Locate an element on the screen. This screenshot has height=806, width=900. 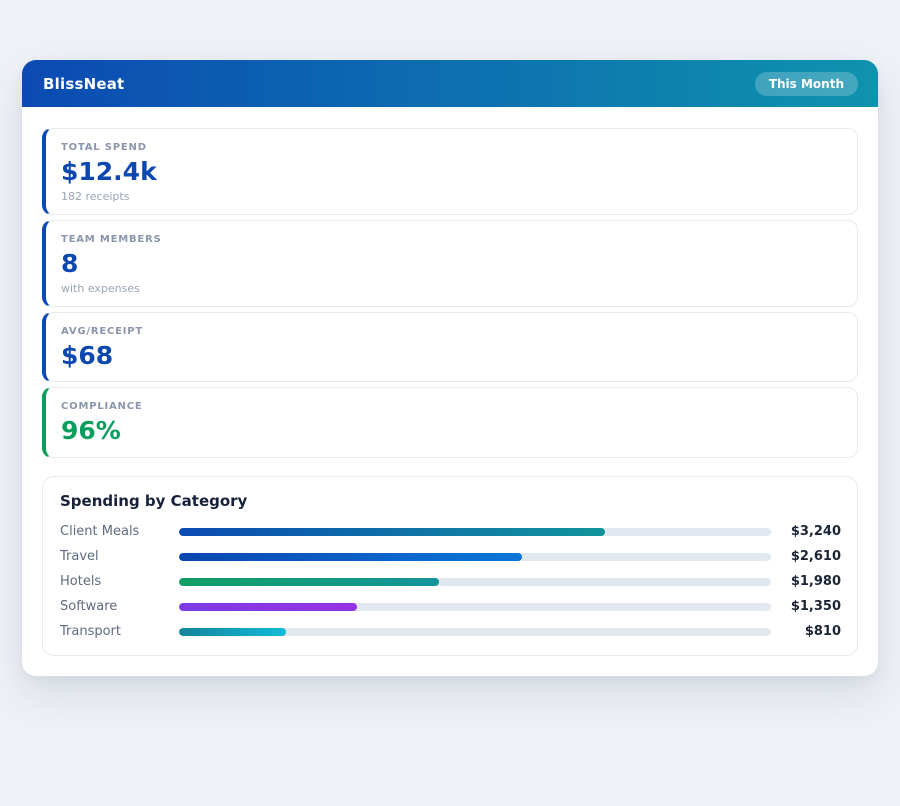
category-label: Transport is located at coordinates (91, 631).